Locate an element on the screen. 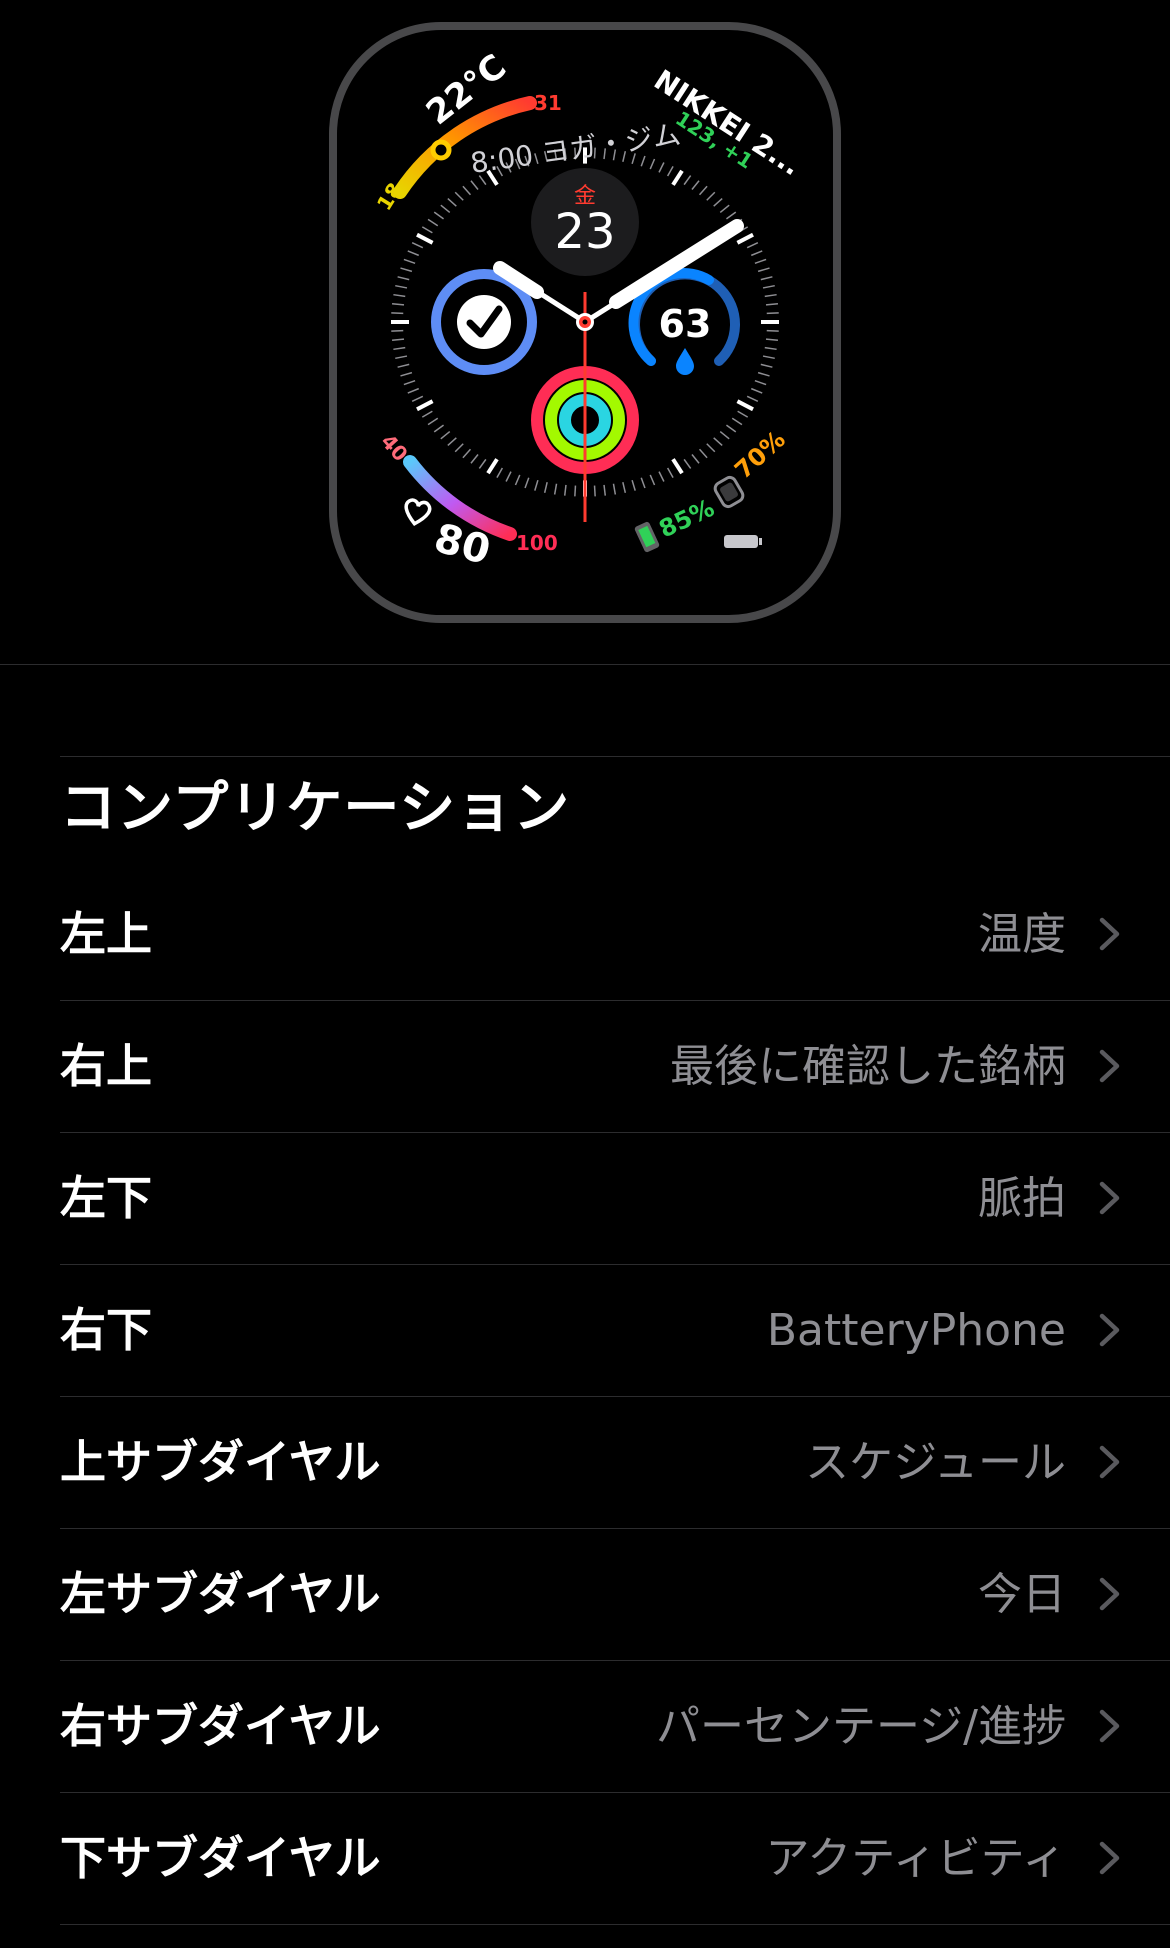 The height and width of the screenshot is (1948, 1170). temperature-indicator is located at coordinates (441, 150).